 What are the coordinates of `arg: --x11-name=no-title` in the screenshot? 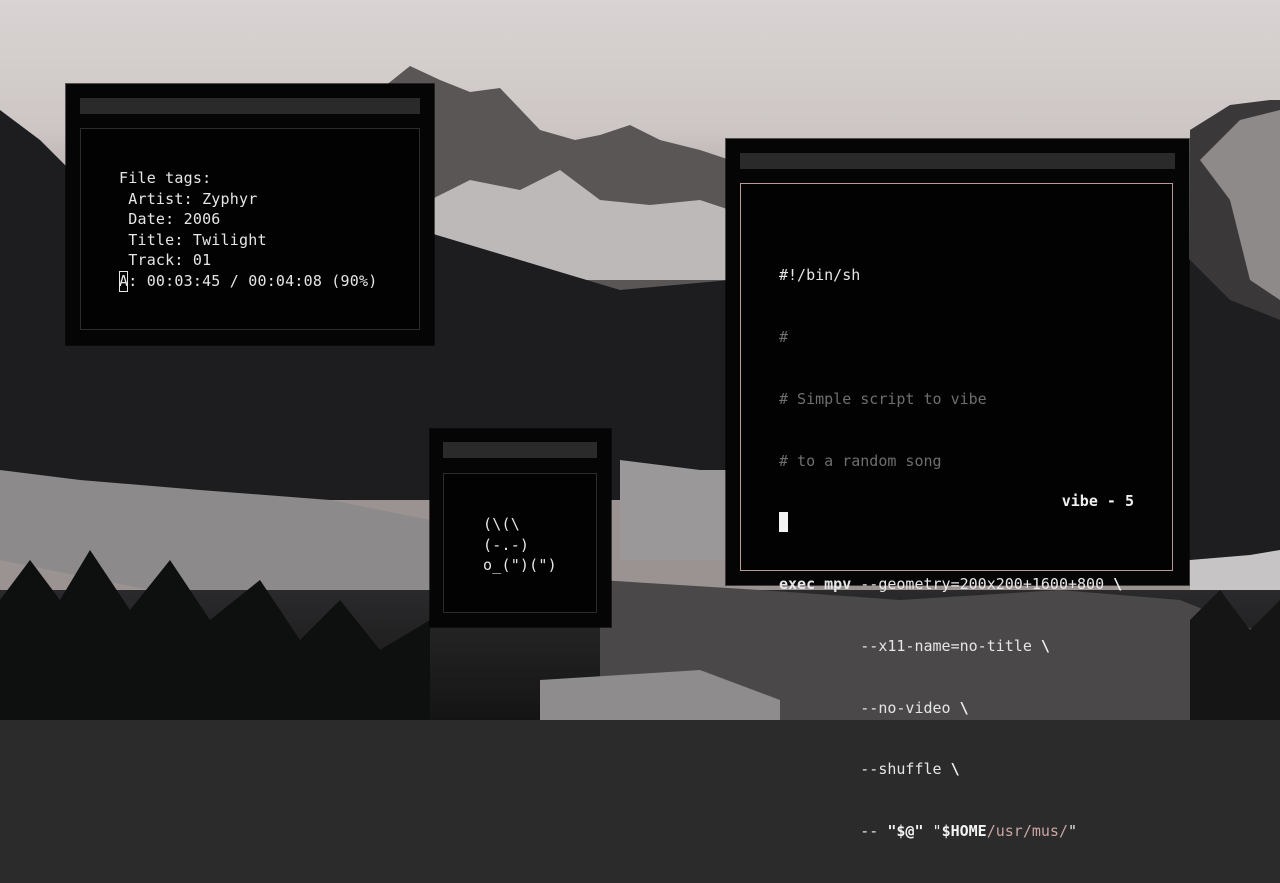 It's located at (910, 645).